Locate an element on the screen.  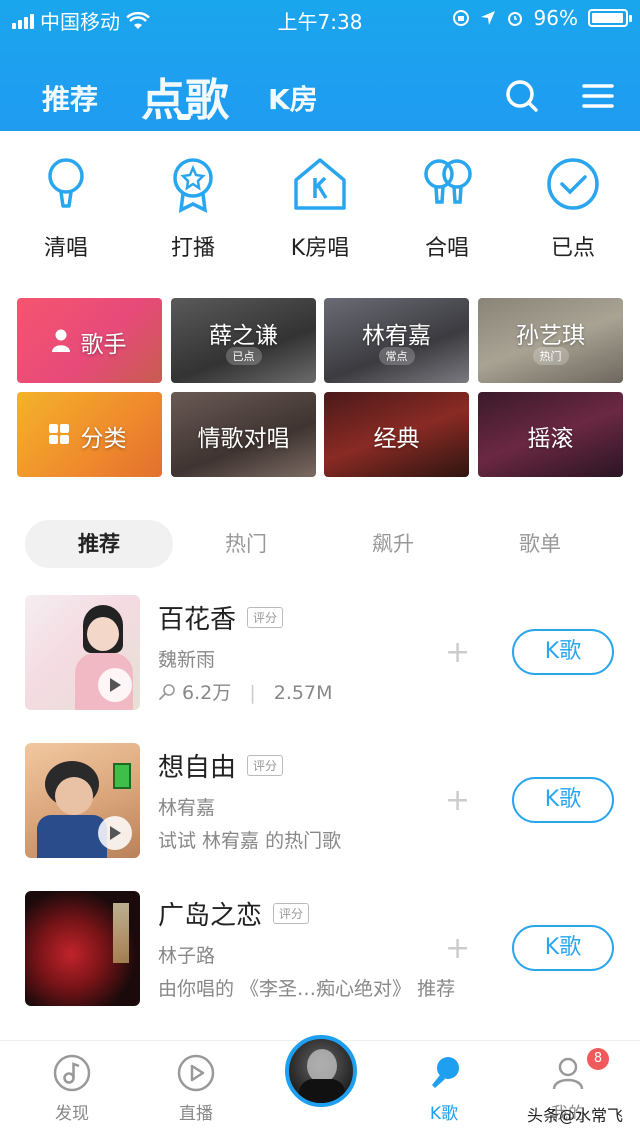
tile-categories: 分类 is located at coordinates (89, 434).